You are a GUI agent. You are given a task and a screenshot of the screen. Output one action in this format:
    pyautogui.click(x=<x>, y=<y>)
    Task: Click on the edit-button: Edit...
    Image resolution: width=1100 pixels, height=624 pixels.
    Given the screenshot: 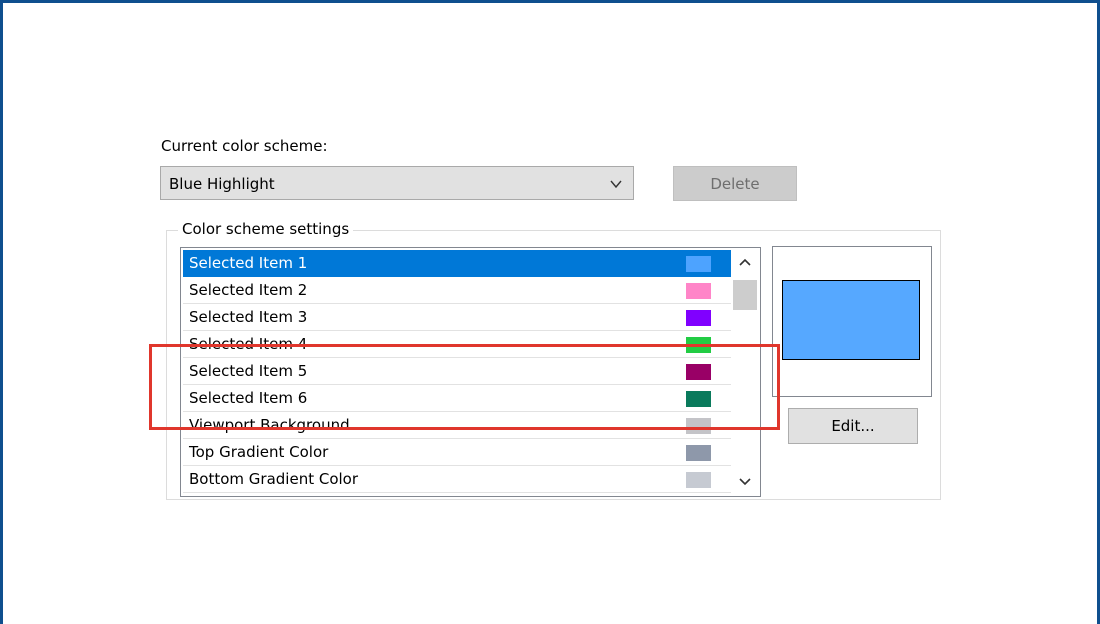 What is the action you would take?
    pyautogui.click(x=853, y=426)
    